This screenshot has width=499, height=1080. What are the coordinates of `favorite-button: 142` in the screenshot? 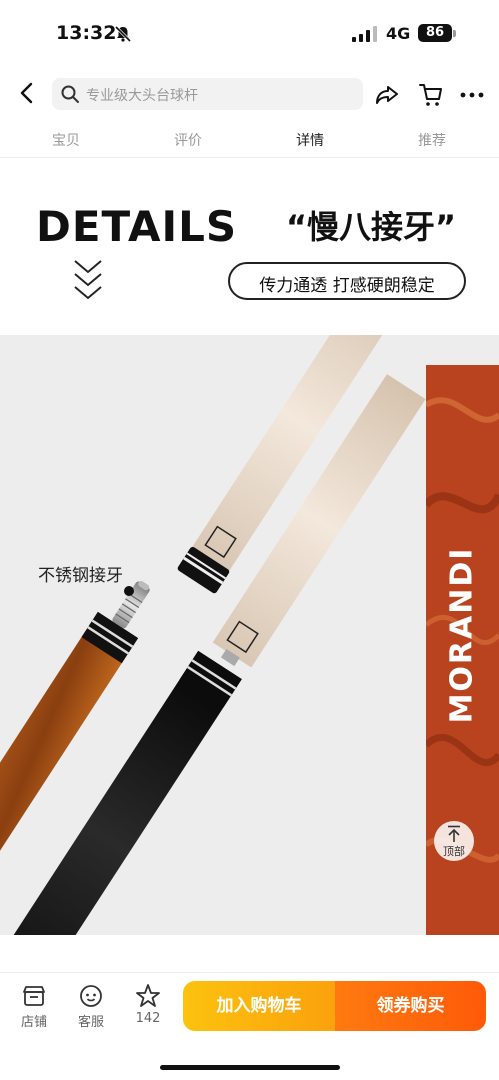 It's located at (148, 1004).